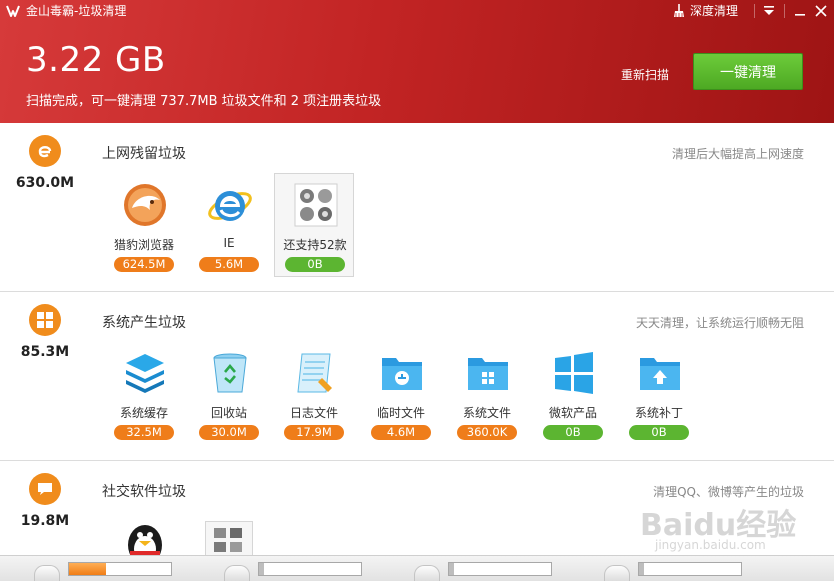 Image resolution: width=834 pixels, height=581 pixels. Describe the element at coordinates (821, 11) in the screenshot. I see `close-icon` at that location.